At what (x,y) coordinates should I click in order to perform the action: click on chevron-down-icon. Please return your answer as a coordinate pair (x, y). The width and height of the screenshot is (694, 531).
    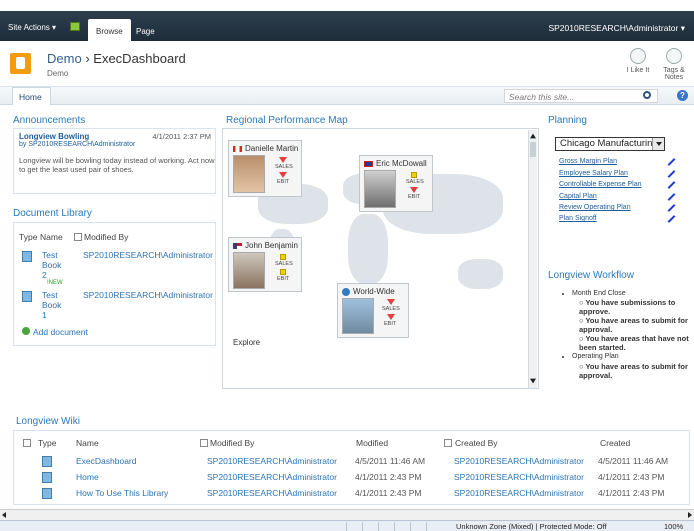
    Looking at the image, I should click on (658, 144).